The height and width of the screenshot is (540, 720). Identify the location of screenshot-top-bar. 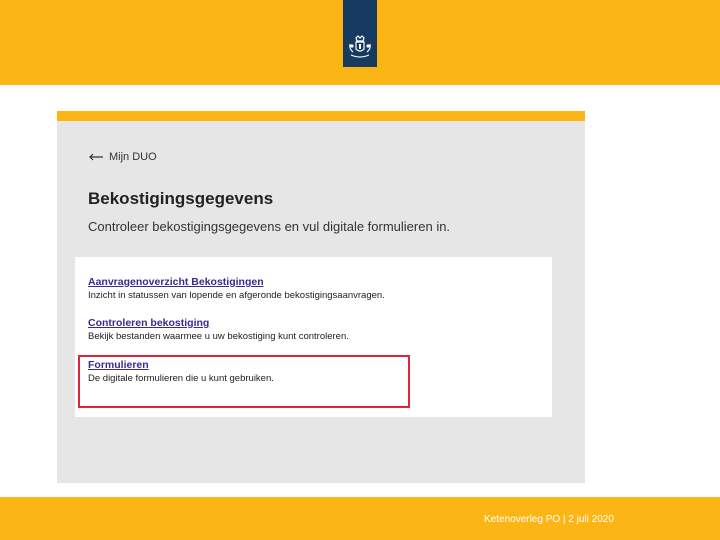
(321, 116).